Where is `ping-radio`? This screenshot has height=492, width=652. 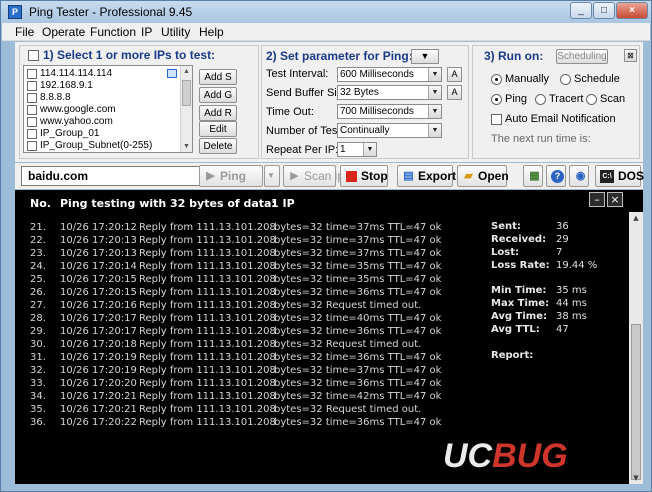 ping-radio is located at coordinates (496, 99).